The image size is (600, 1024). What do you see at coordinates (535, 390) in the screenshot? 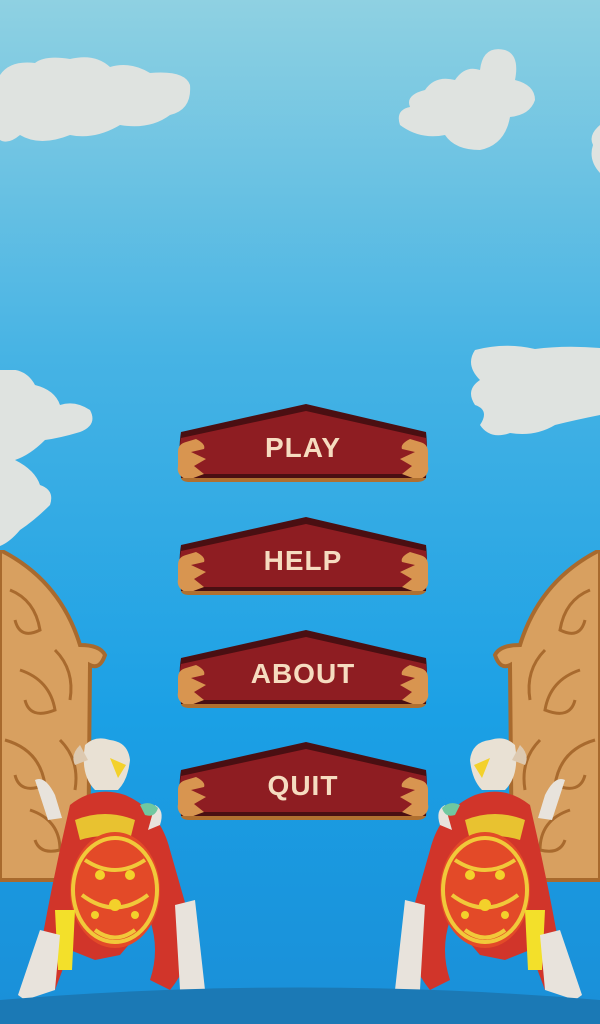
I see `cloud-mid-right` at bounding box center [535, 390].